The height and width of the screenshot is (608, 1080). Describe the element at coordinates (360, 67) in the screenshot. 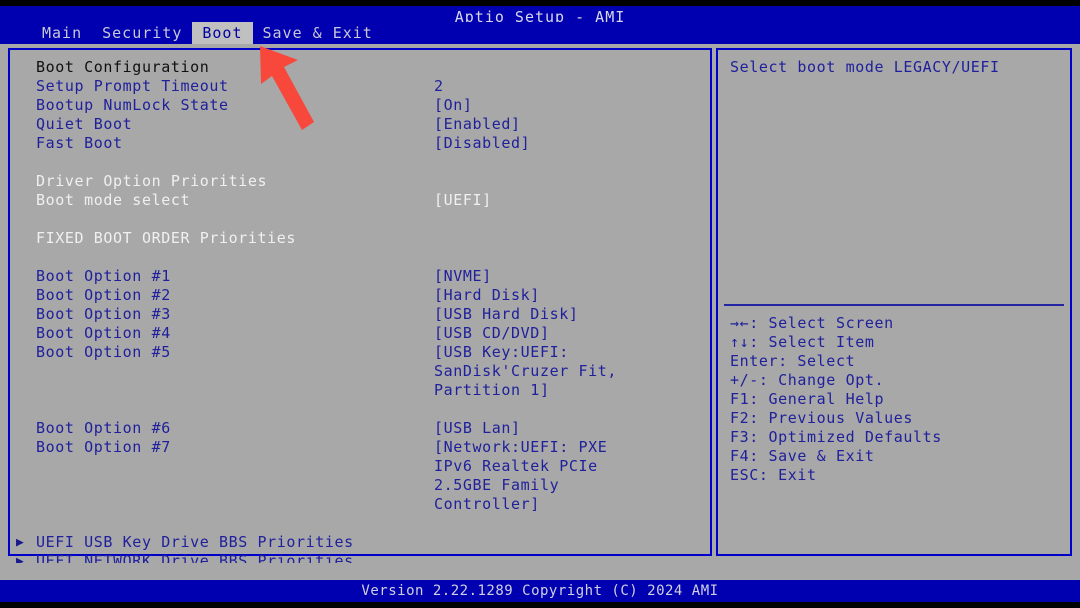

I see `section-header-boot-configuration: Boot Configuration` at that location.